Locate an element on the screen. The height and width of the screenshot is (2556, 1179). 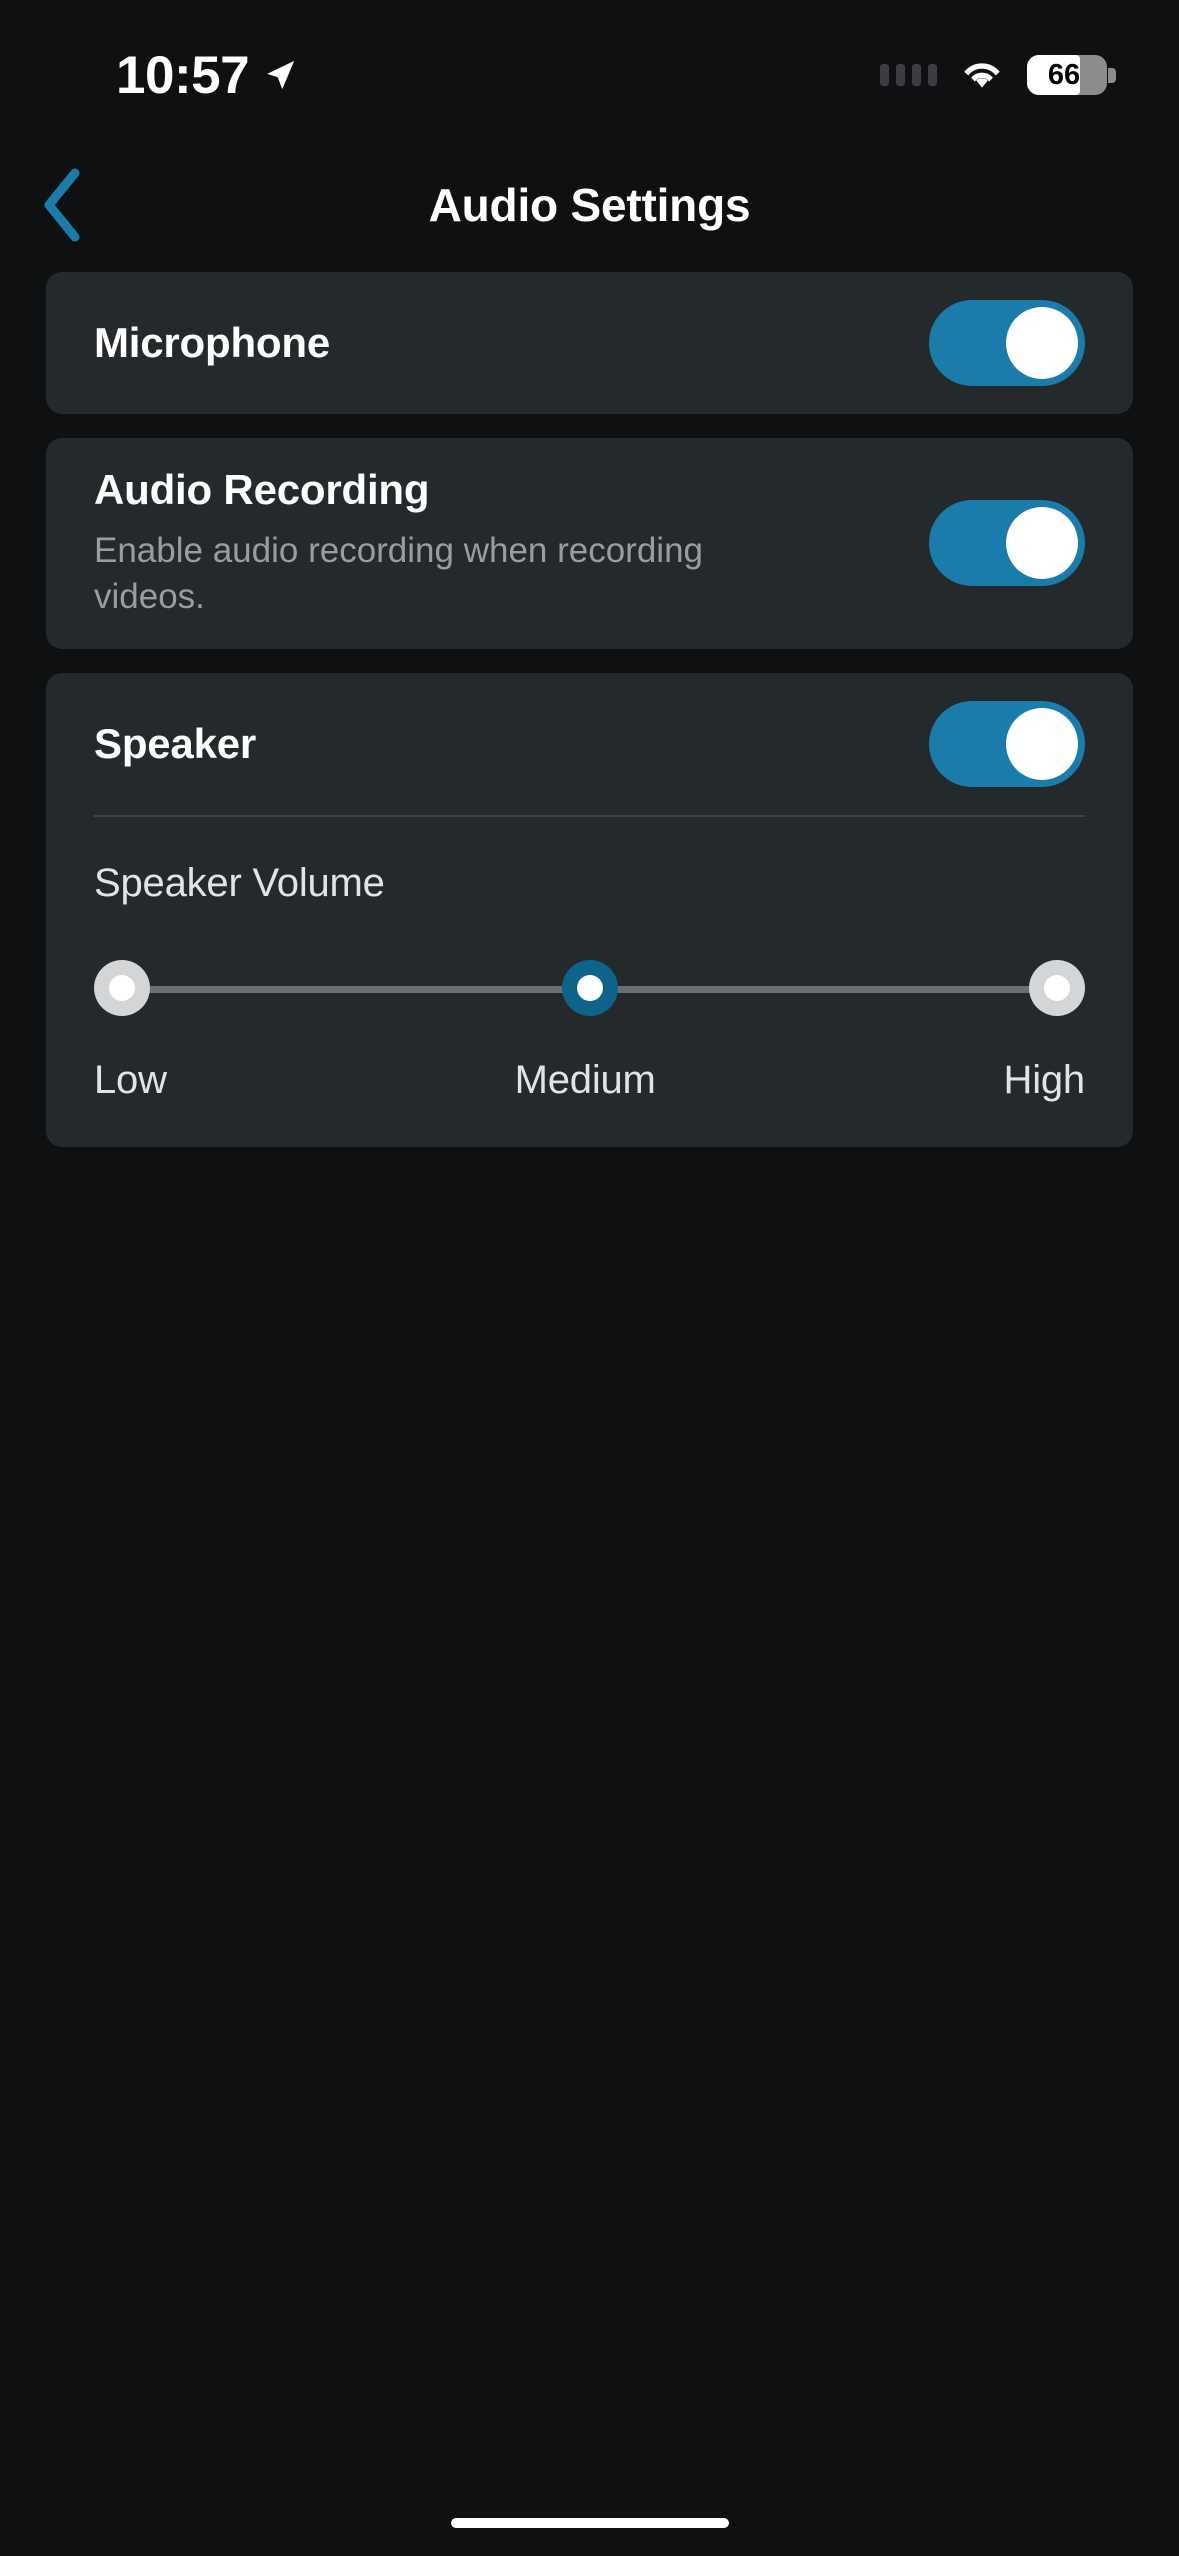
status-bar-left: 10:57 is located at coordinates (206, 75).